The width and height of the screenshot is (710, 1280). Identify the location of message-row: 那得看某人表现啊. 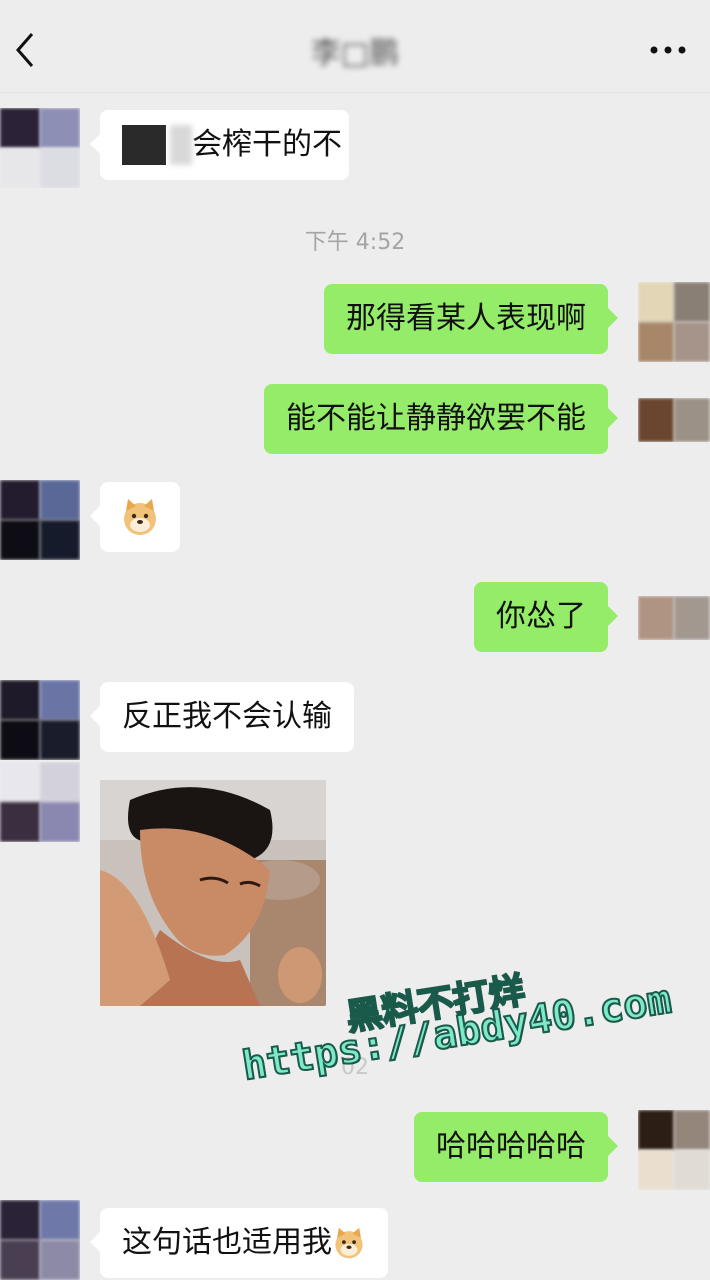
(355, 322).